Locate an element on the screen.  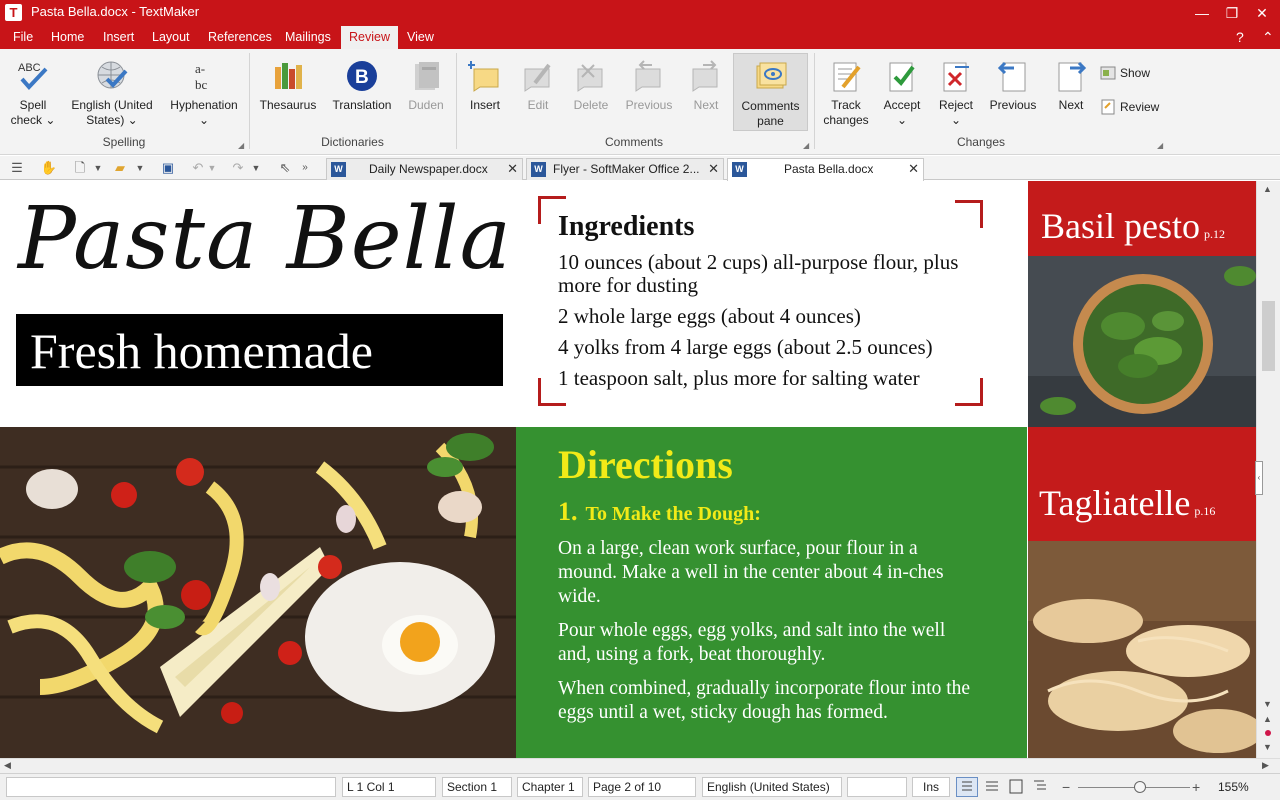
track-changes-icon is located at coordinates (846, 76).